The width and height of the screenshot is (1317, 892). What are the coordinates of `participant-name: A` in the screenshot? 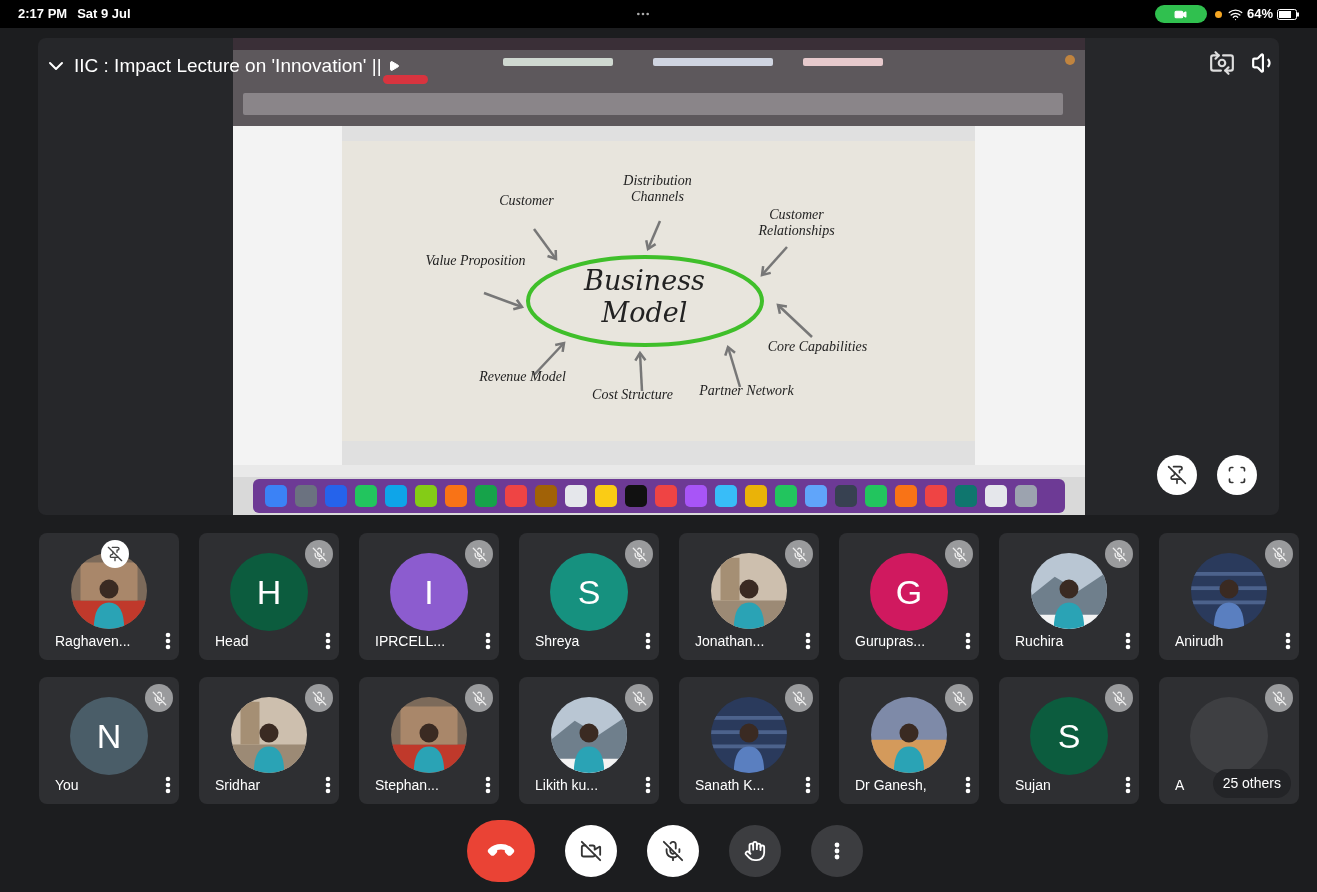 It's located at (1180, 785).